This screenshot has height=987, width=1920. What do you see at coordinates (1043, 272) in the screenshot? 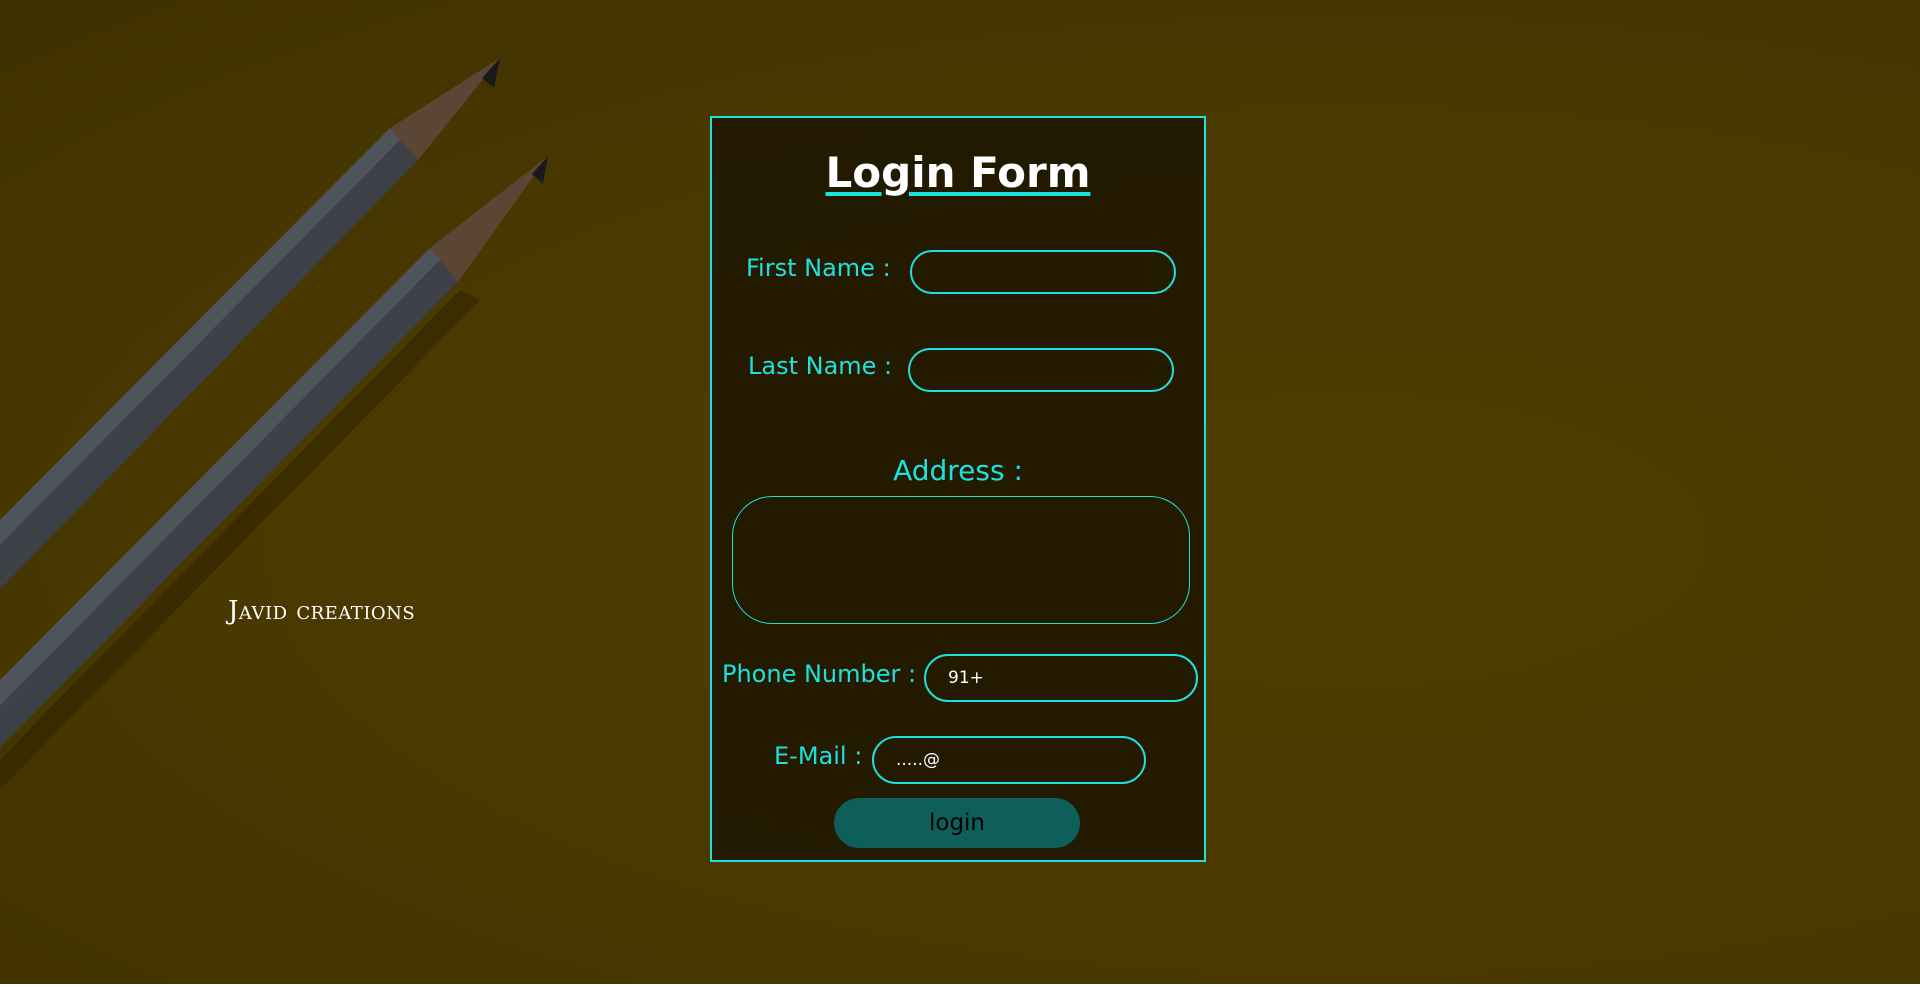
I see `first-name-field` at bounding box center [1043, 272].